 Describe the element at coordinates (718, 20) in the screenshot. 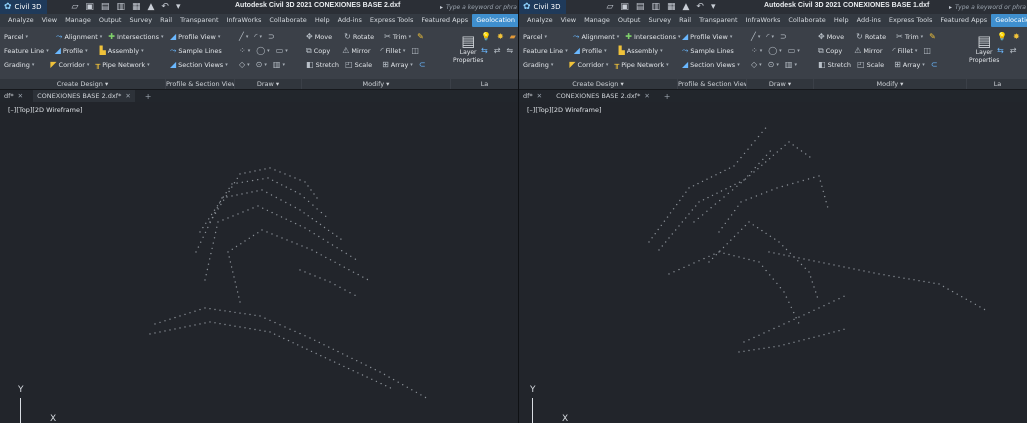

I see `ribbon-tab: Transparent` at that location.